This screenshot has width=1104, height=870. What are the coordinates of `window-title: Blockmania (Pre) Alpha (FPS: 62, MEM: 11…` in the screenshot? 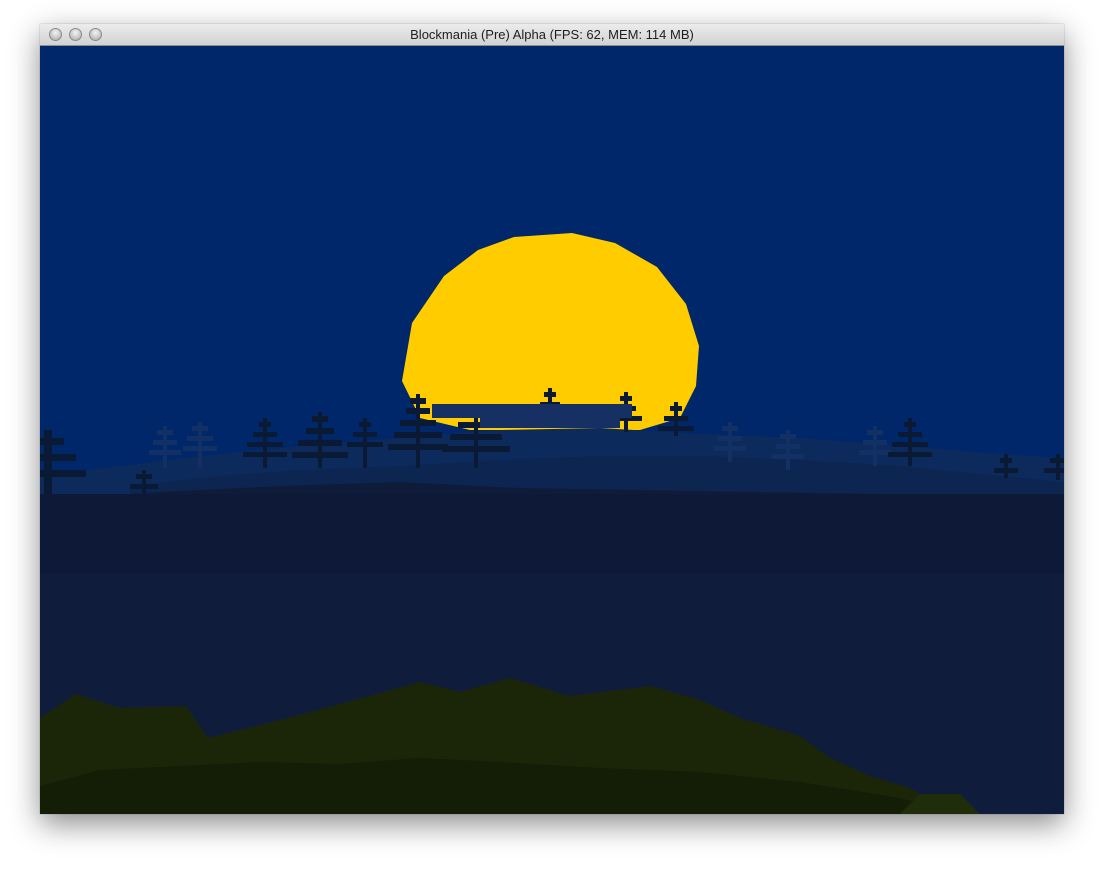 It's located at (552, 34).